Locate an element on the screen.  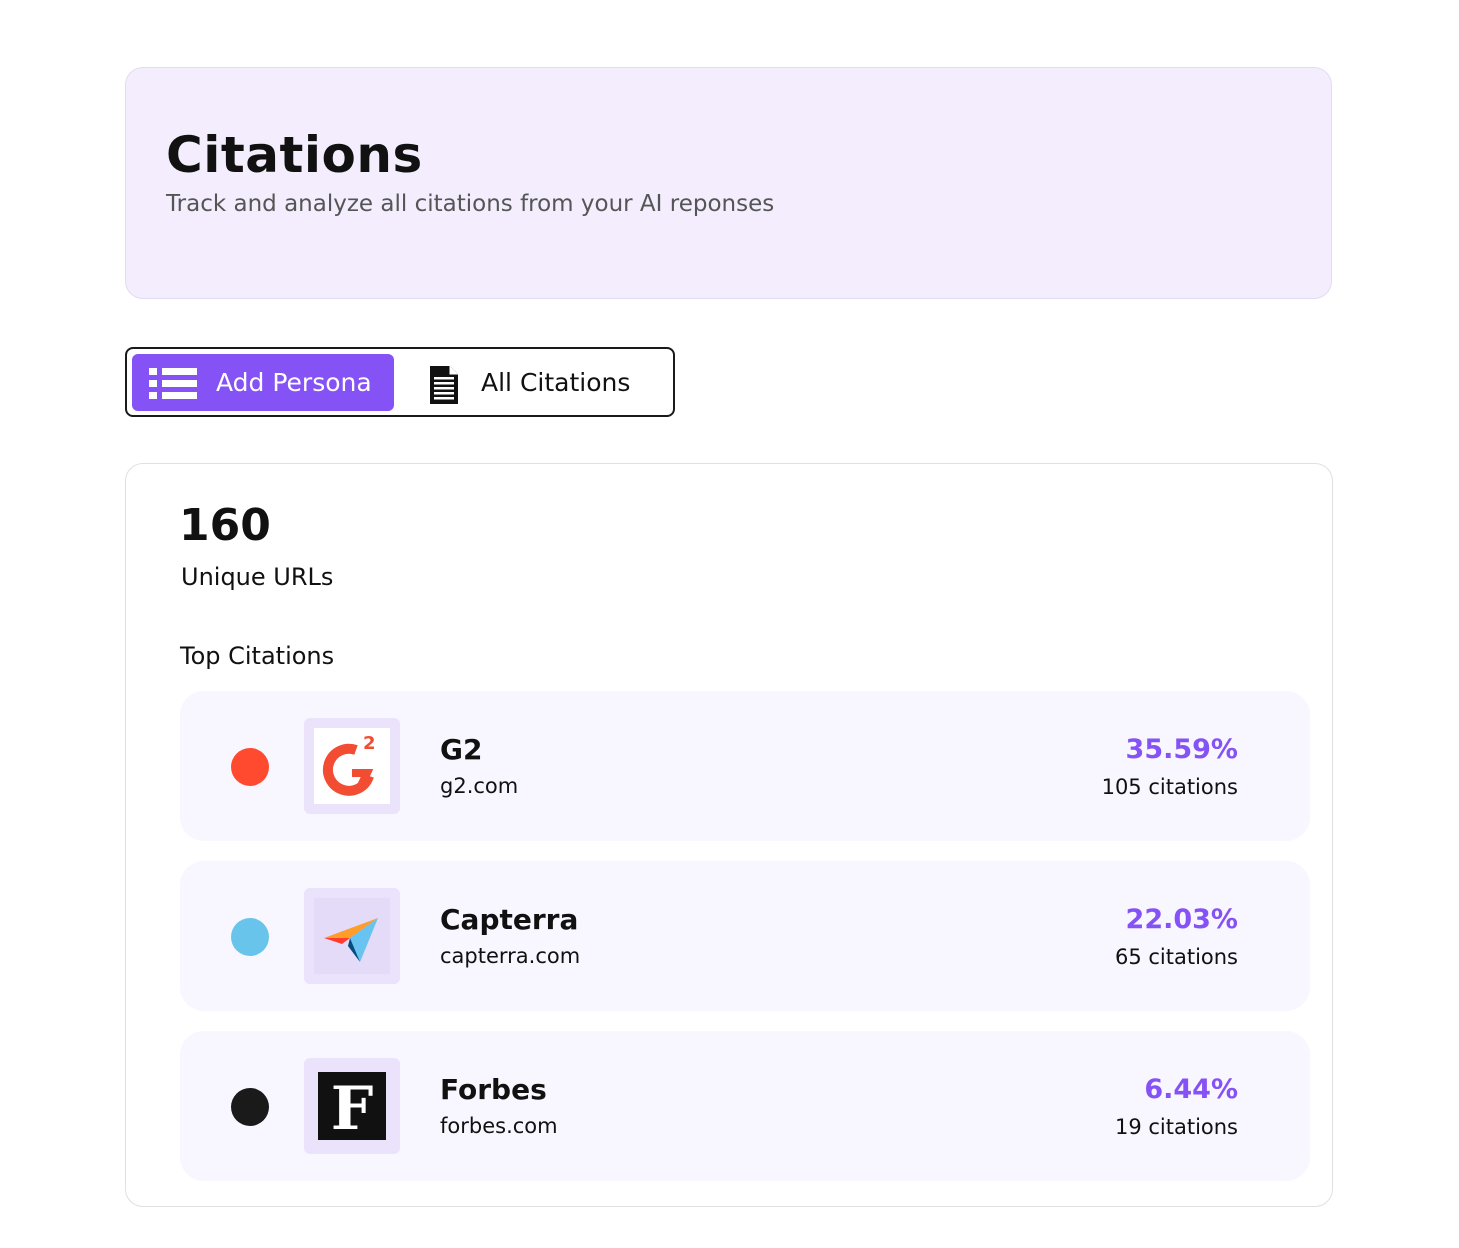
tab-all-citations-label: All Citations is located at coordinates (556, 382).